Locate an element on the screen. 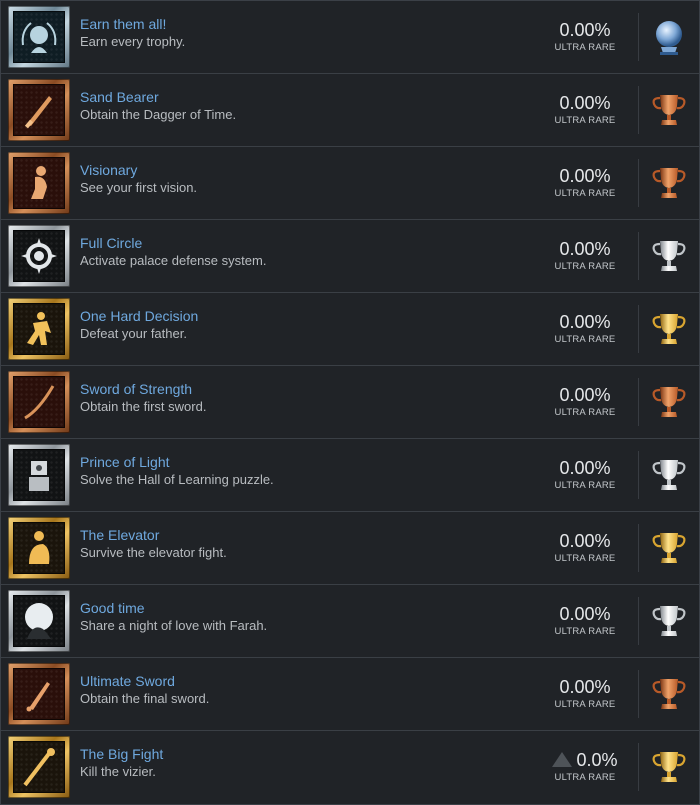  trophy-title: Sand Bearer is located at coordinates (158, 97).